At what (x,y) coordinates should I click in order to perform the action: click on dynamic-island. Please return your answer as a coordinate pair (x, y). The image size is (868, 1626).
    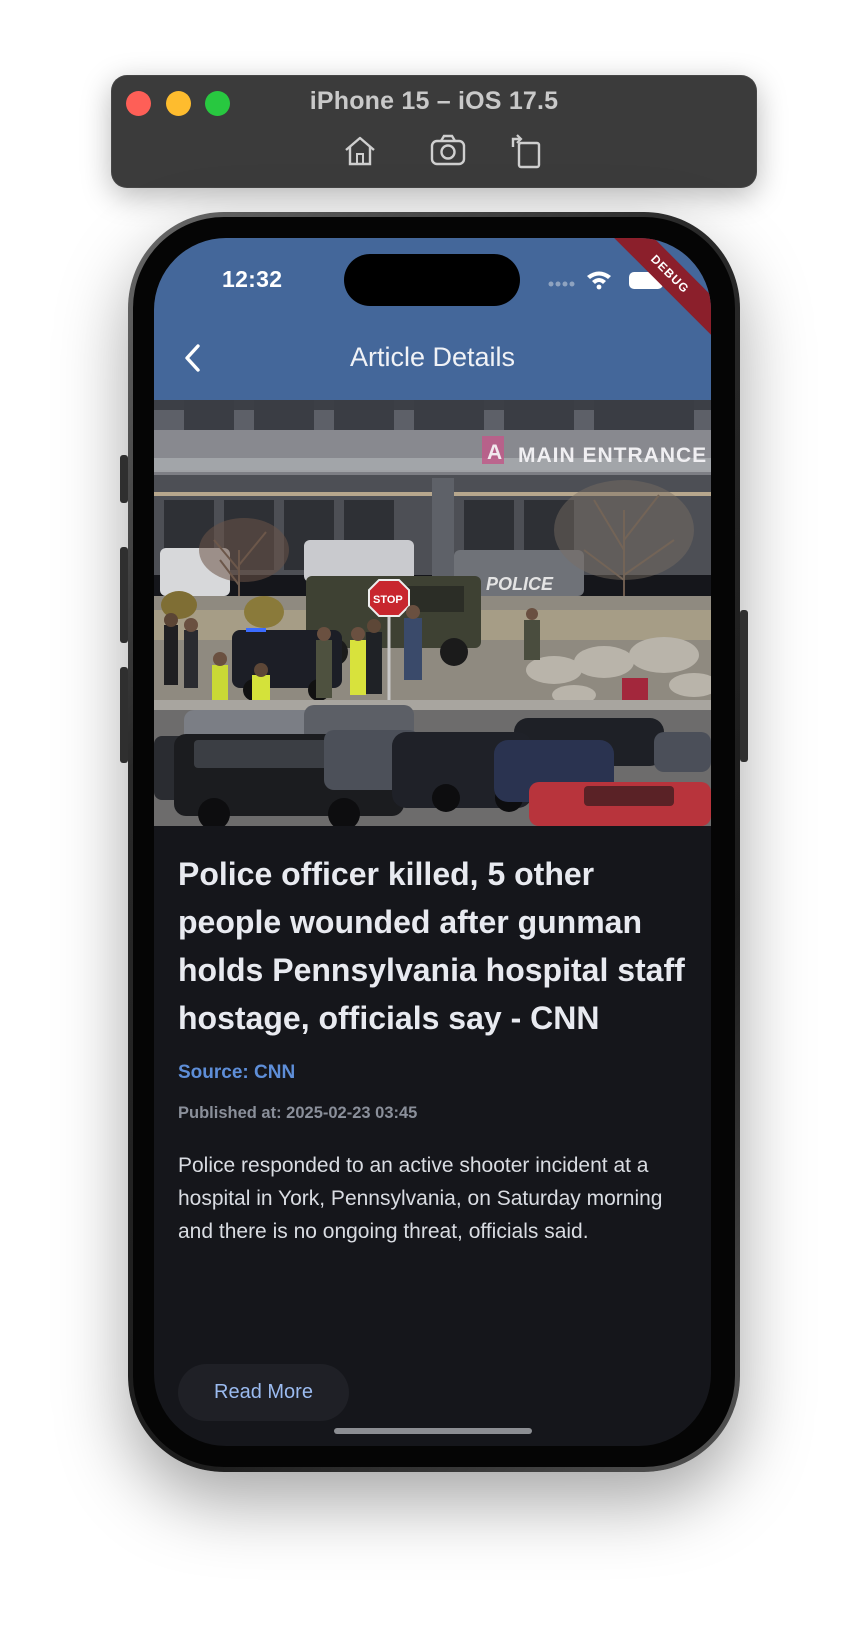
    Looking at the image, I should click on (432, 280).